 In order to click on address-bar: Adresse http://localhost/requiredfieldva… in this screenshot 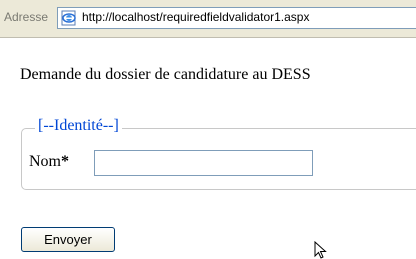, I will do `click(208, 19)`.